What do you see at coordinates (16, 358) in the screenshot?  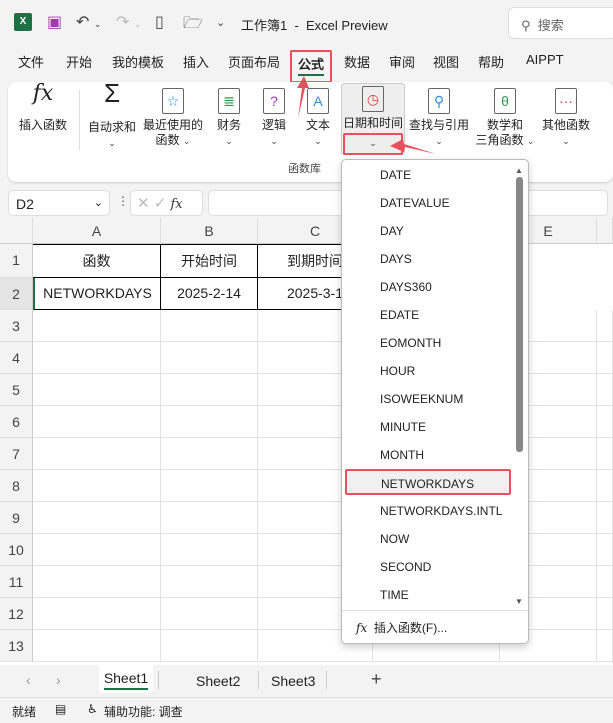 I see `row-header: 4` at bounding box center [16, 358].